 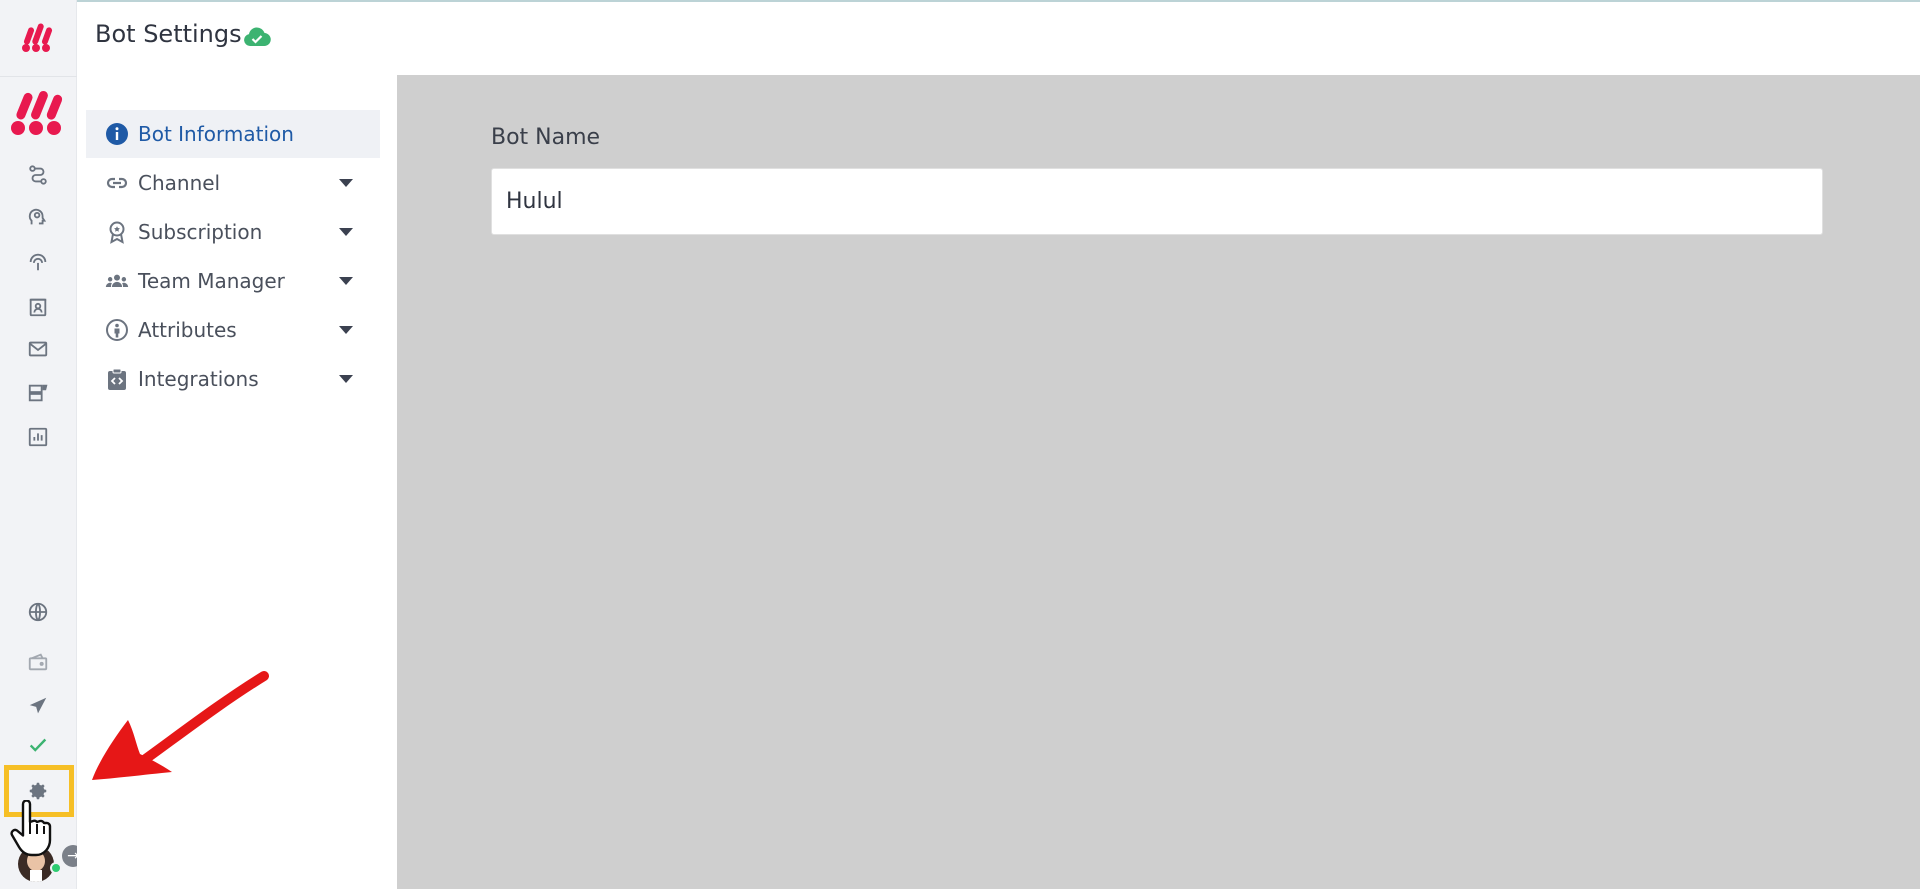 What do you see at coordinates (117, 183) in the screenshot?
I see `link-icon` at bounding box center [117, 183].